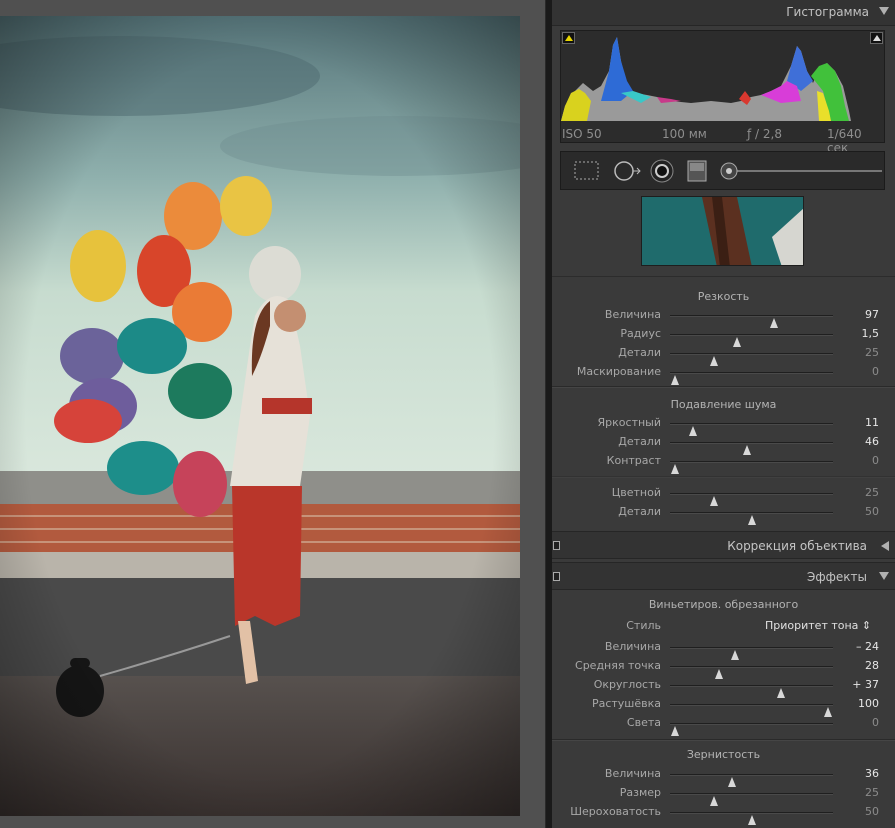 This screenshot has height=828, width=895. Describe the element at coordinates (885, 546) in the screenshot. I see `expand-triangle-icon` at that location.